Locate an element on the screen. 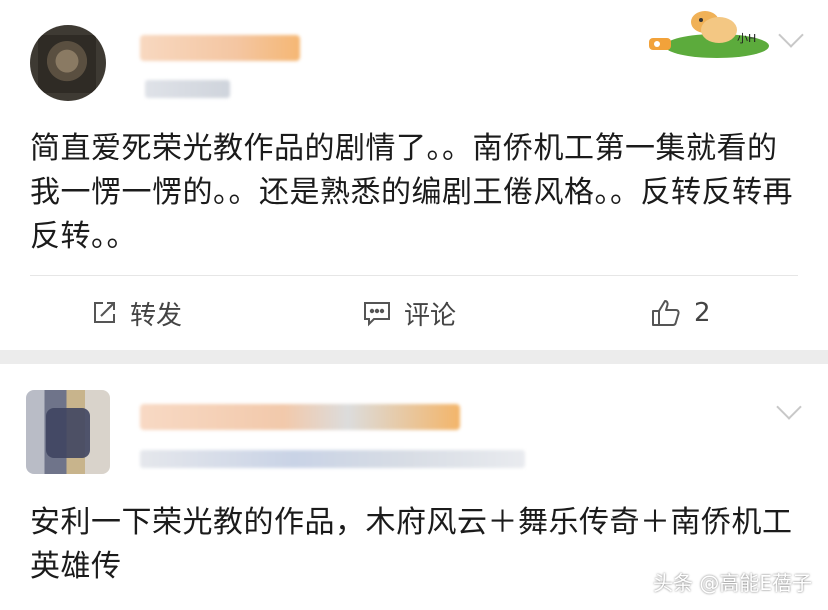 Image resolution: width=828 pixels, height=610 pixels. repost-label: 转发 is located at coordinates (156, 315).